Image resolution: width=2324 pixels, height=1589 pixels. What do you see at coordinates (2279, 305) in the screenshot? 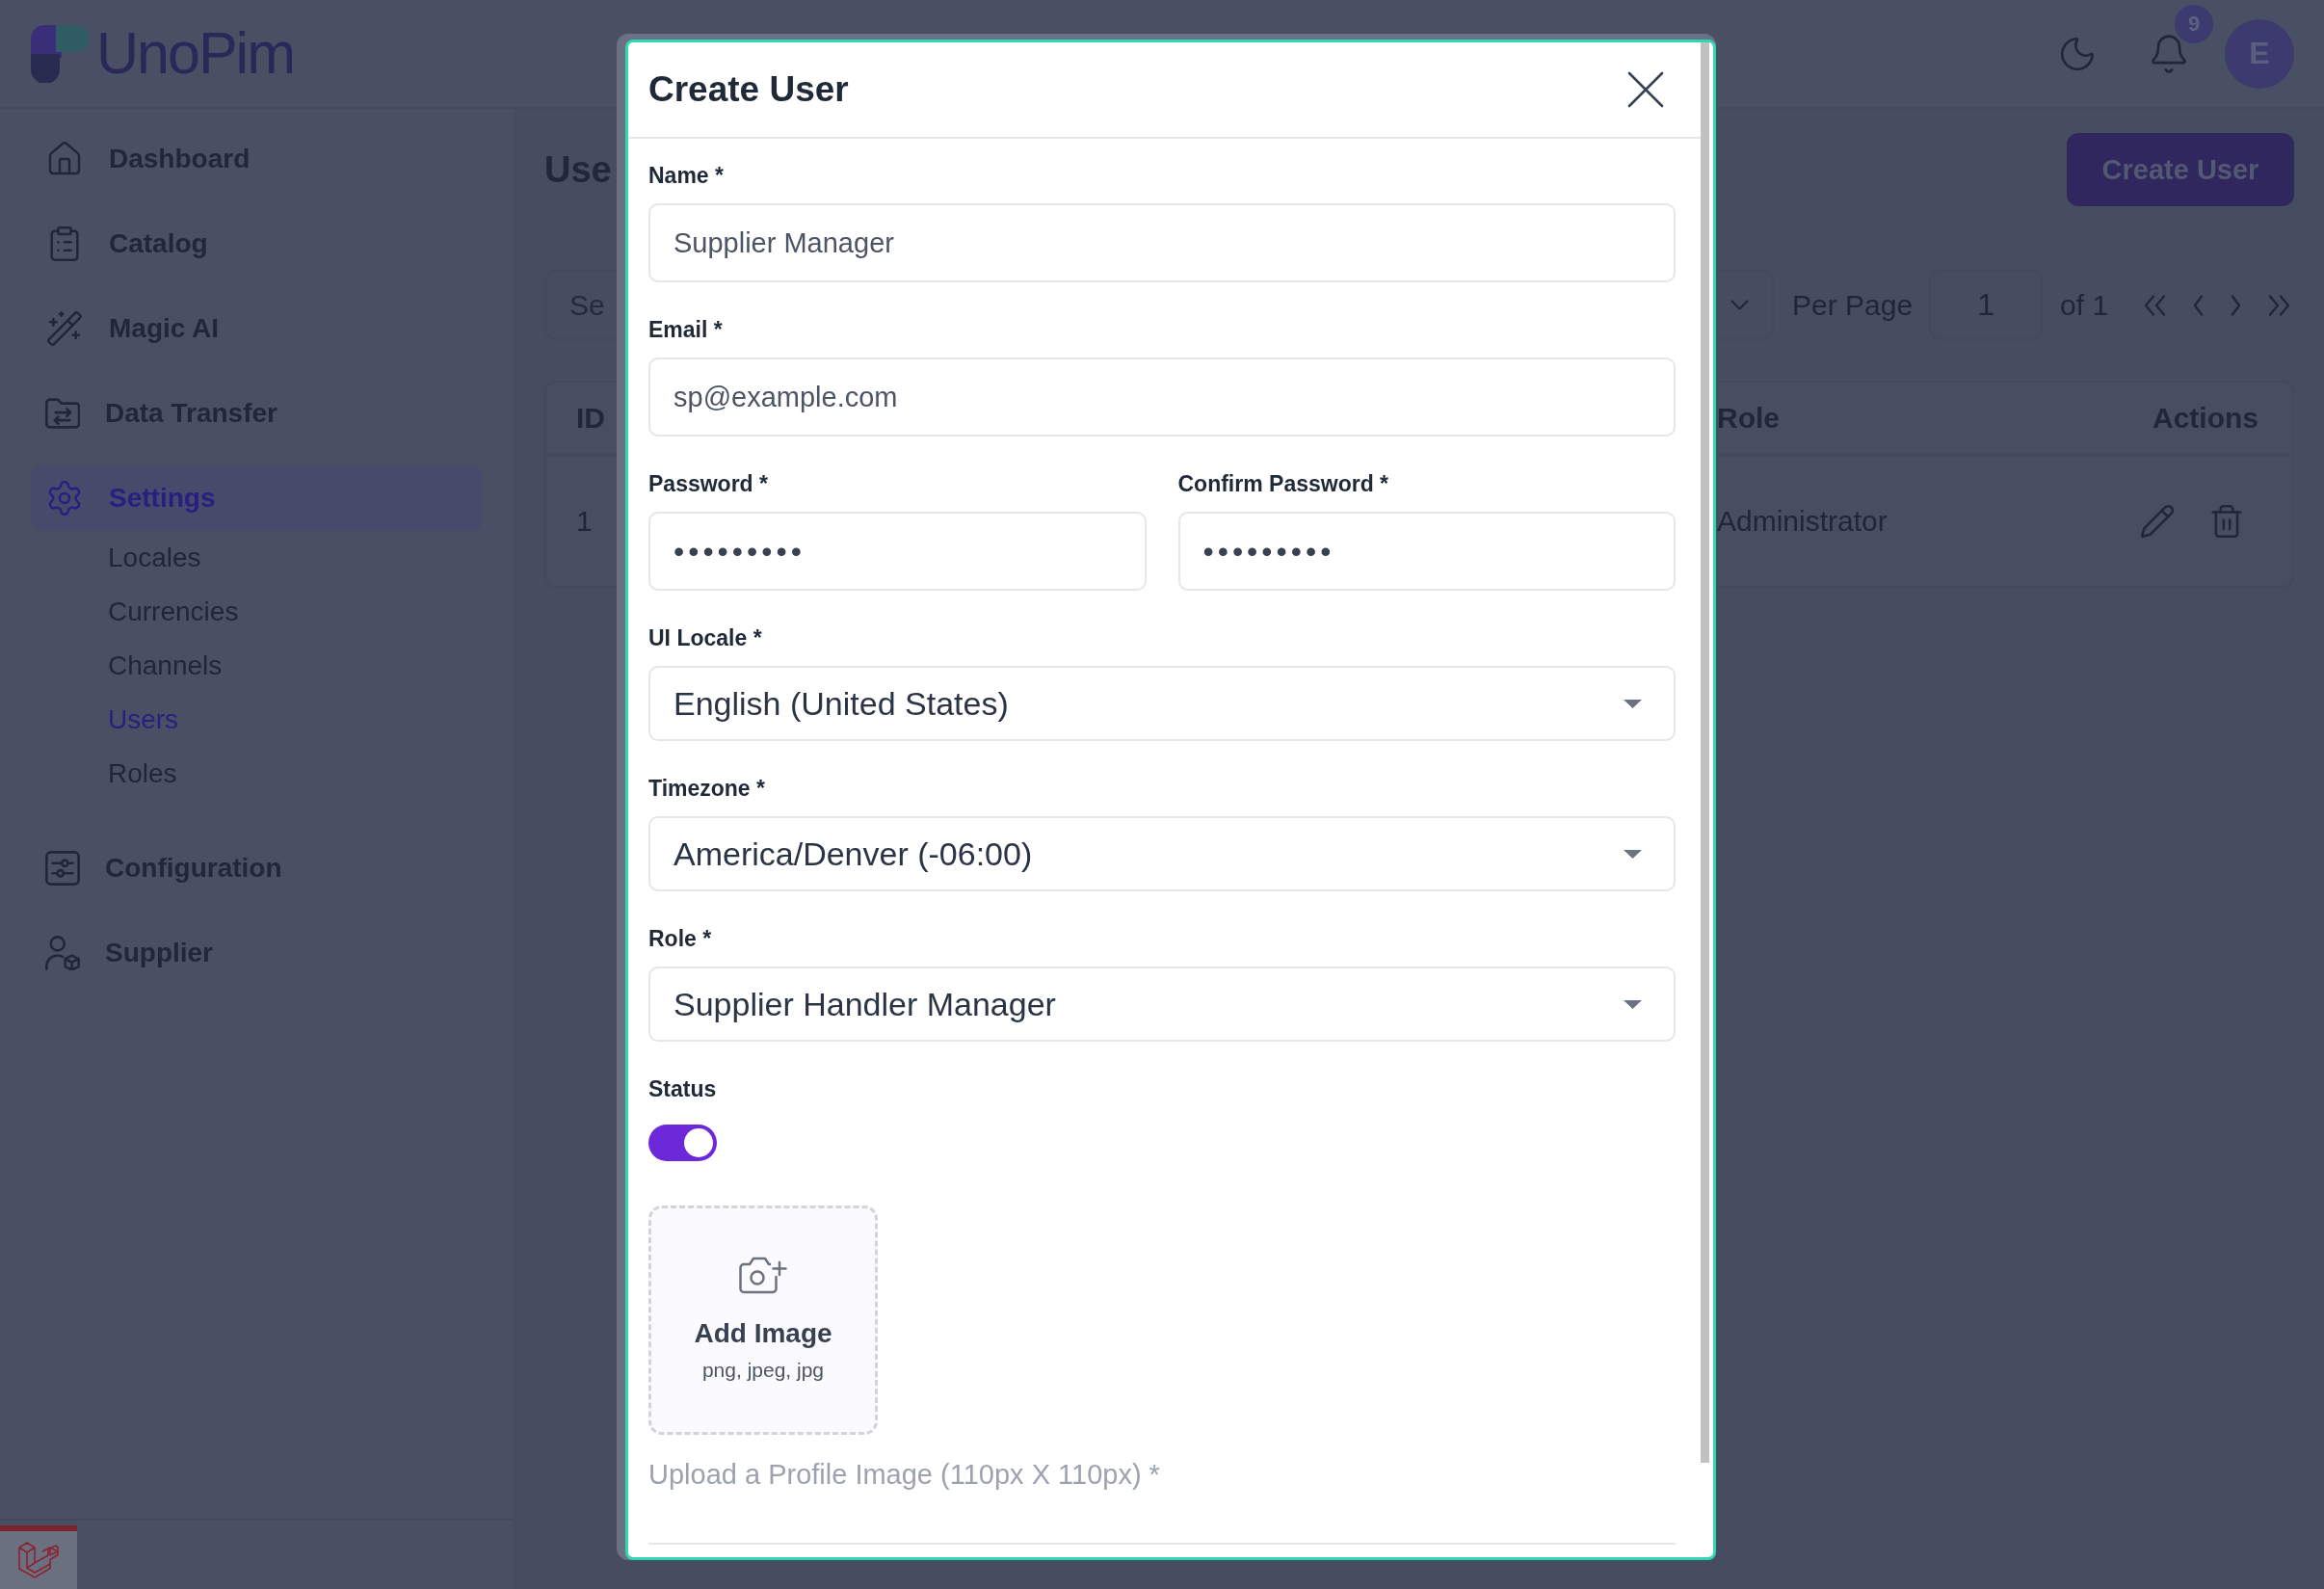
I see `last-page-icon` at bounding box center [2279, 305].